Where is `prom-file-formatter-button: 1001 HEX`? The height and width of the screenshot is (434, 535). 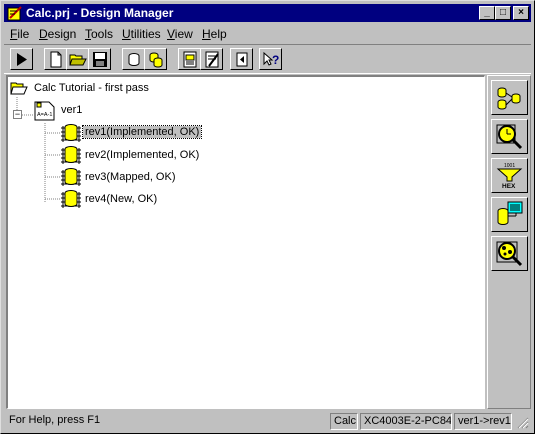
prom-file-formatter-button: 1001 HEX is located at coordinates (509, 175).